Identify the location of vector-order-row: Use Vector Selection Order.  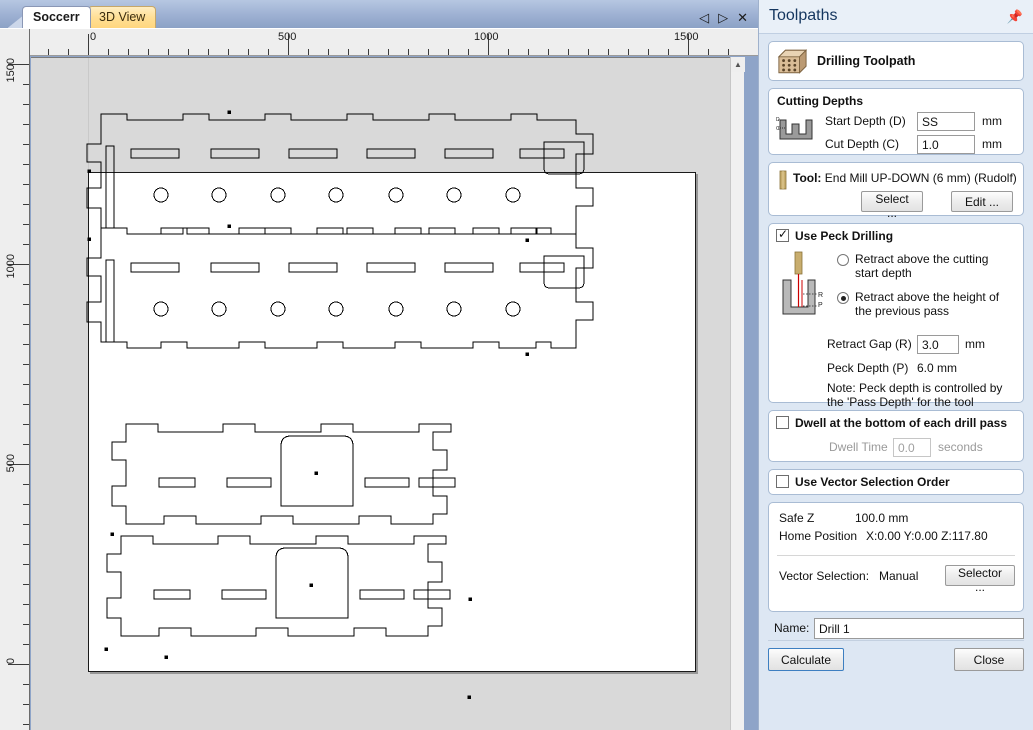
(899, 484).